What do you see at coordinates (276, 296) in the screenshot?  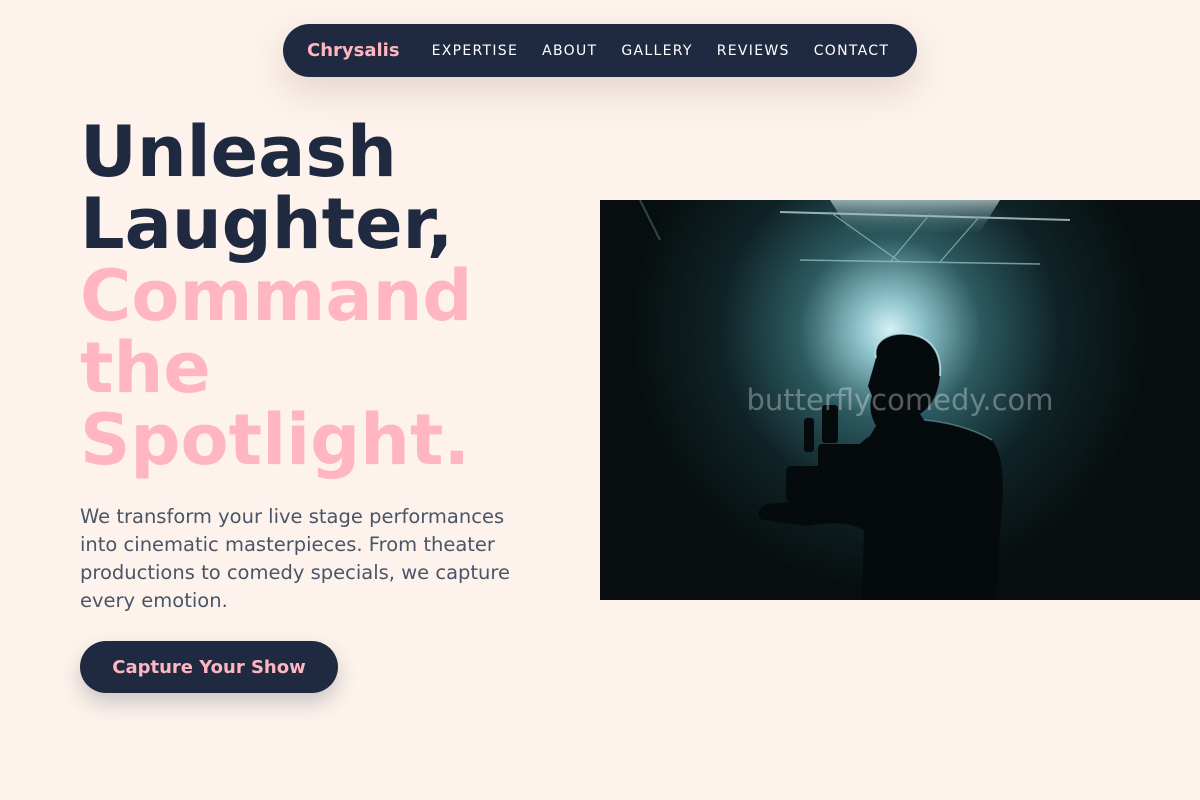 I see `hero-title-accent-line: Command` at bounding box center [276, 296].